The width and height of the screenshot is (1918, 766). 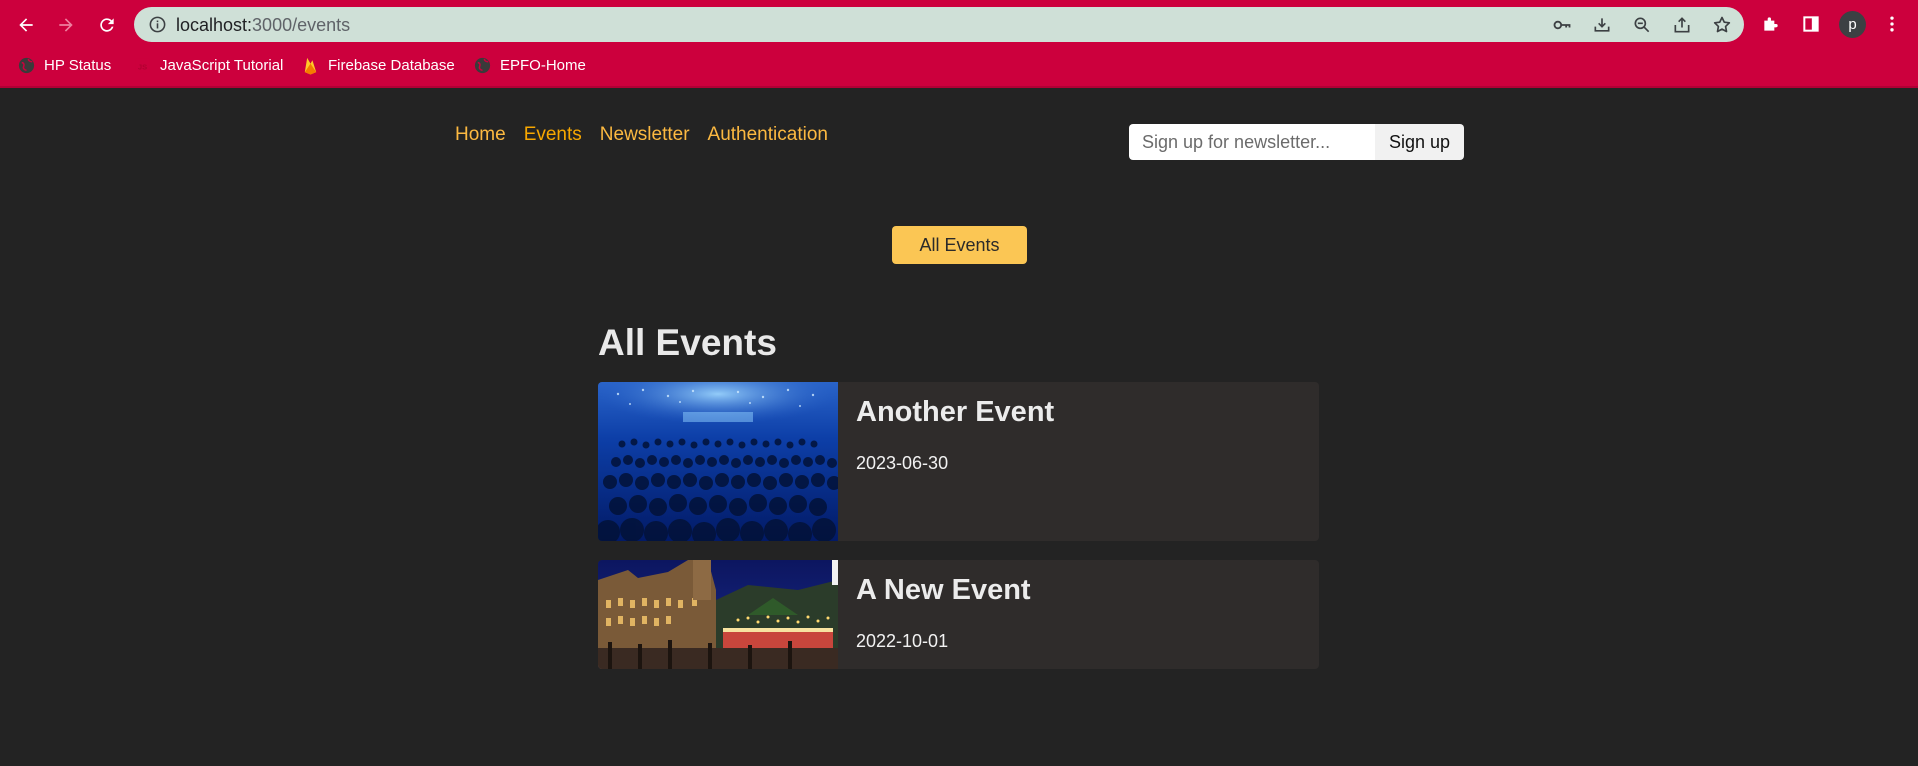 I want to click on bookmark-hp-status: HP Status, so click(x=64, y=65).